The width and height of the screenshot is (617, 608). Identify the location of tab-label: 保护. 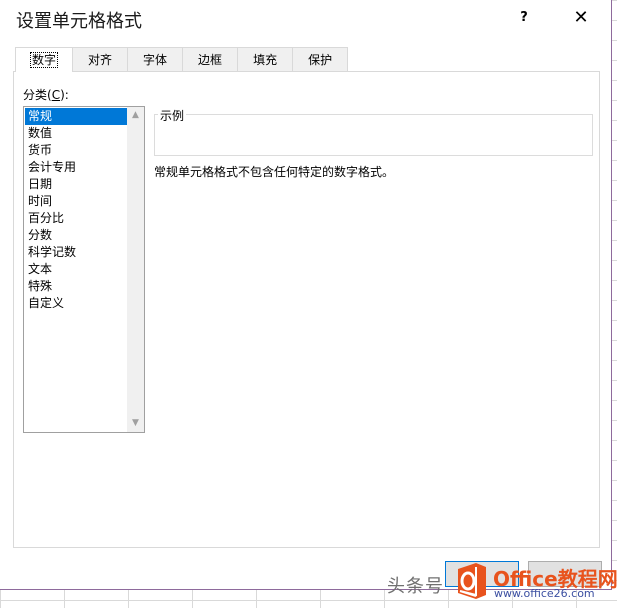
(320, 60).